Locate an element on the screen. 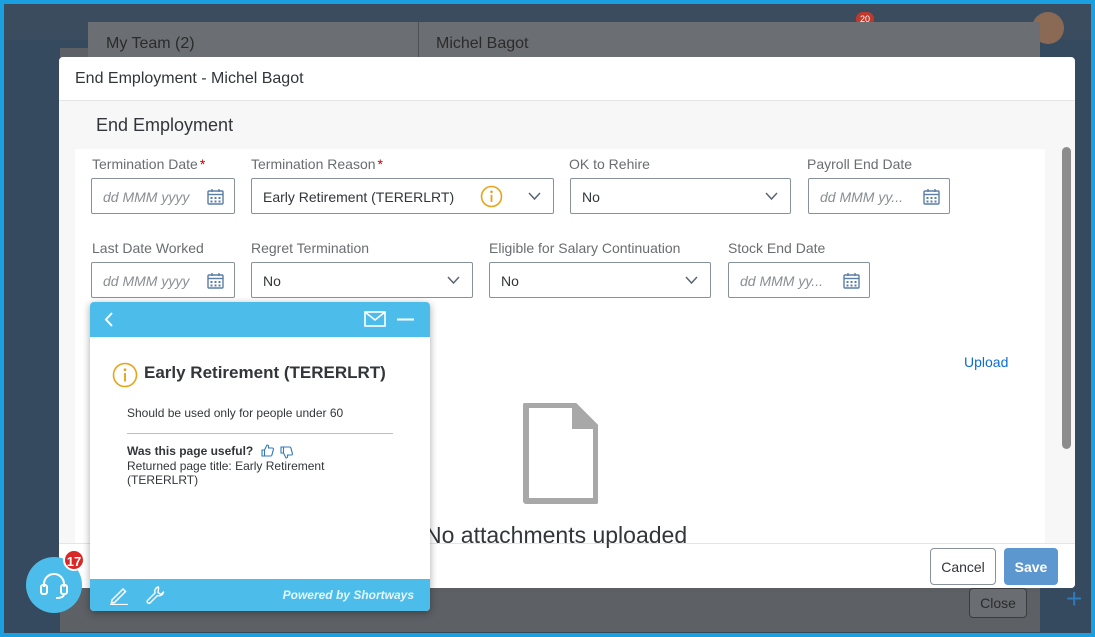 The height and width of the screenshot is (637, 1095). save-button: Save is located at coordinates (1031, 566).